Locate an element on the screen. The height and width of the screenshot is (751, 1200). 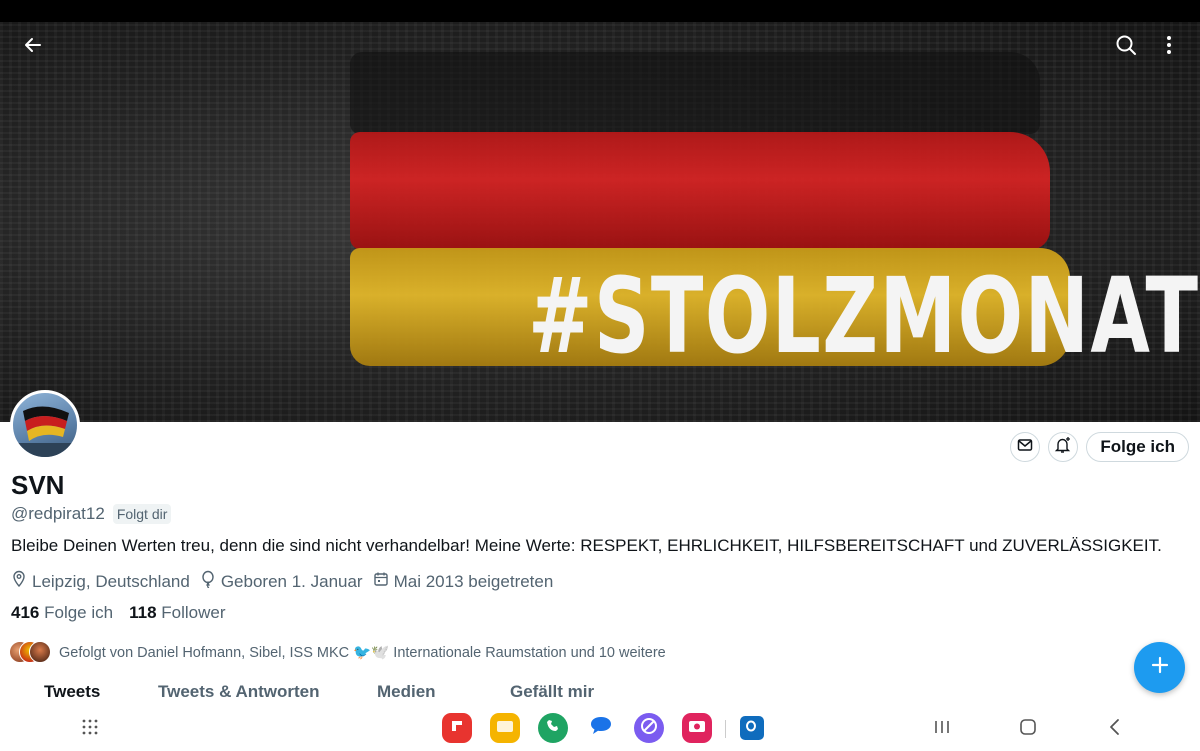
followers-count: 118 is located at coordinates (143, 612).